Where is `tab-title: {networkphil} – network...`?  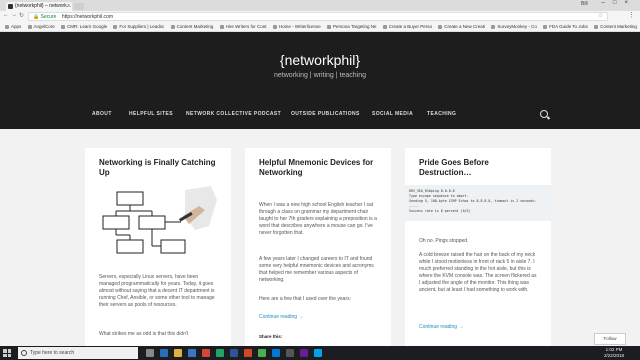 tab-title: {networkphil} – network... is located at coordinates (43, 6).